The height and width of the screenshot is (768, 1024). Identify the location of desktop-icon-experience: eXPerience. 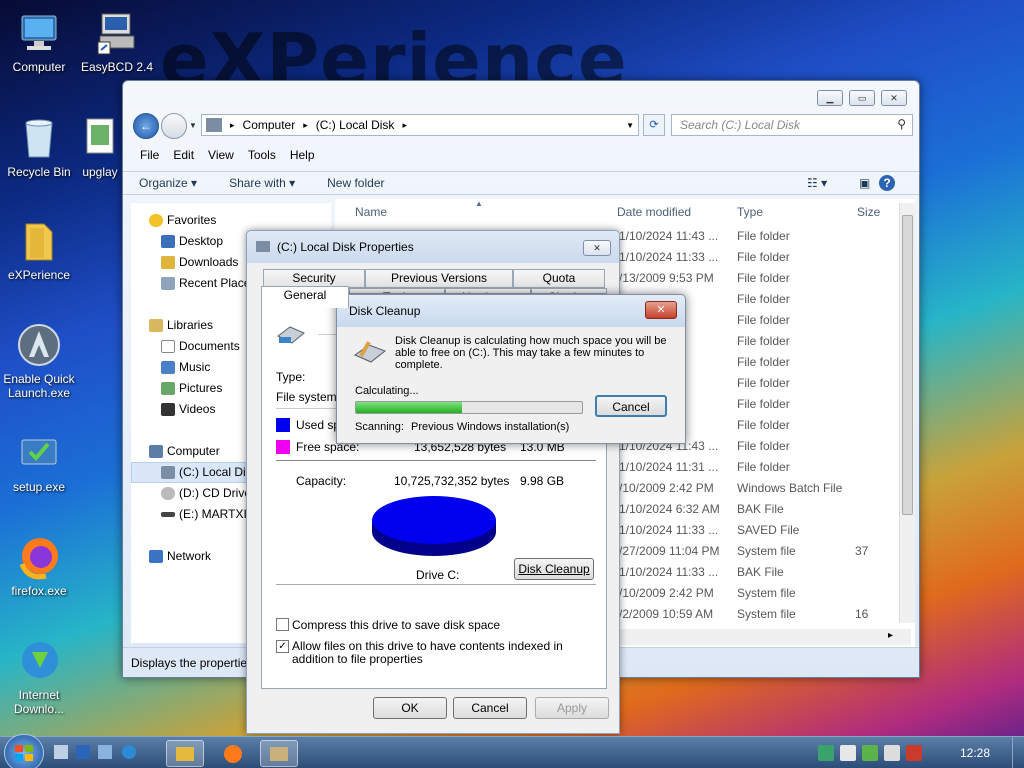
(40, 250).